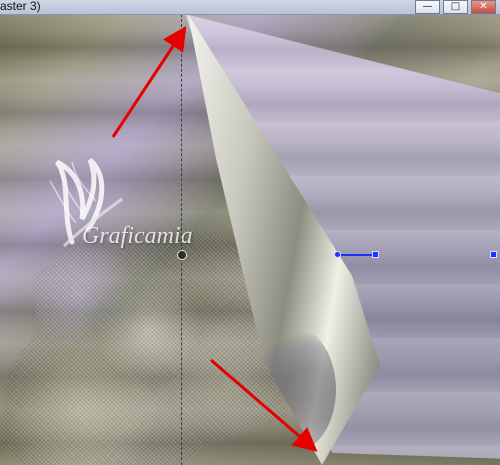 This screenshot has width=500, height=465. I want to click on window-controls: — □ ✕, so click(455, 7).